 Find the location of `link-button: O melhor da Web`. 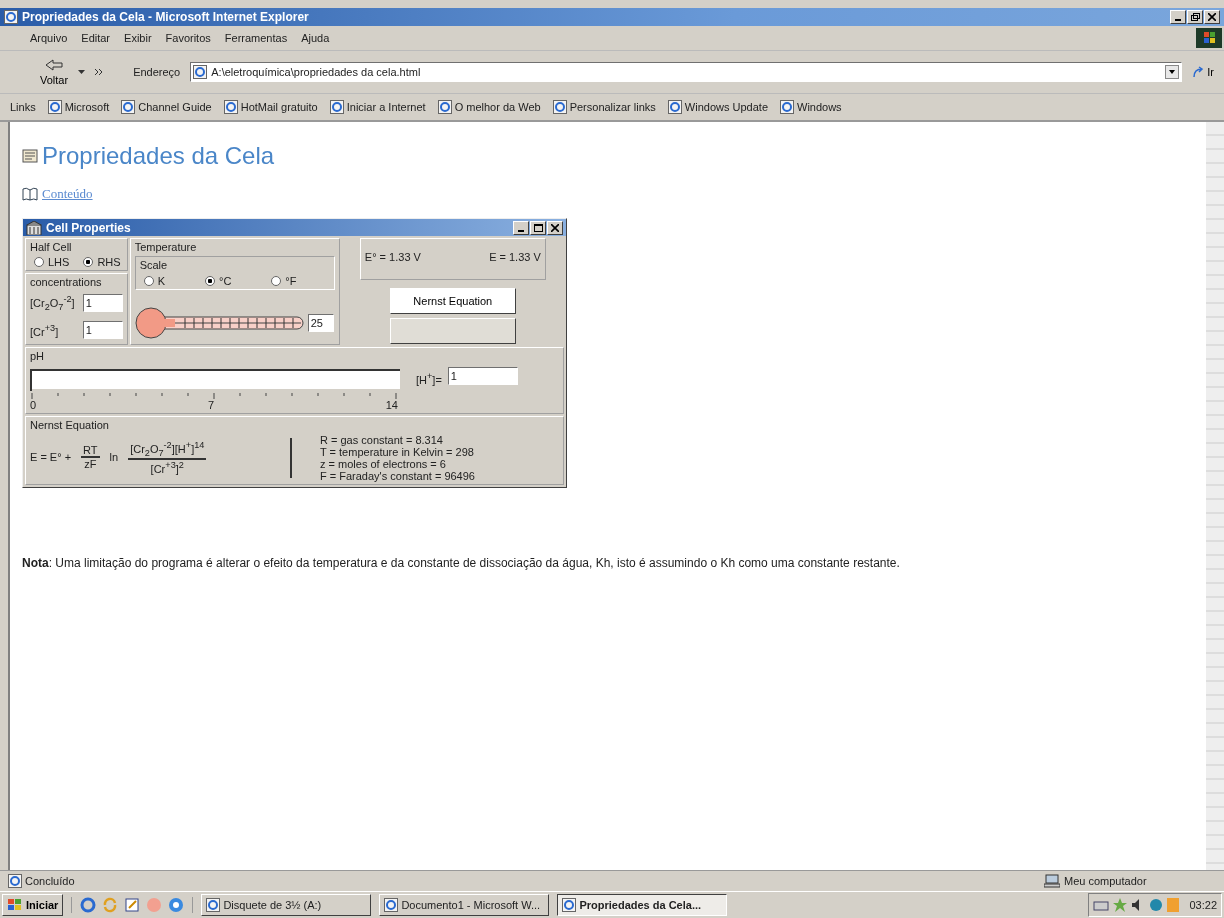

link-button: O melhor da Web is located at coordinates (489, 107).